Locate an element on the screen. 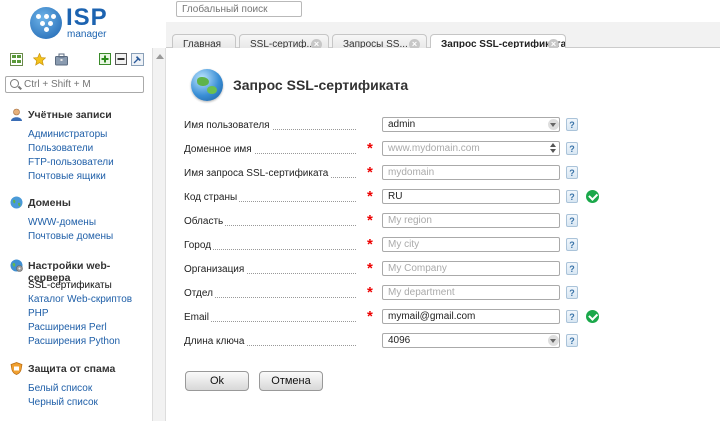 This screenshot has height=421, width=720. form-row-username: Имя пользователя ? is located at coordinates (449, 126).